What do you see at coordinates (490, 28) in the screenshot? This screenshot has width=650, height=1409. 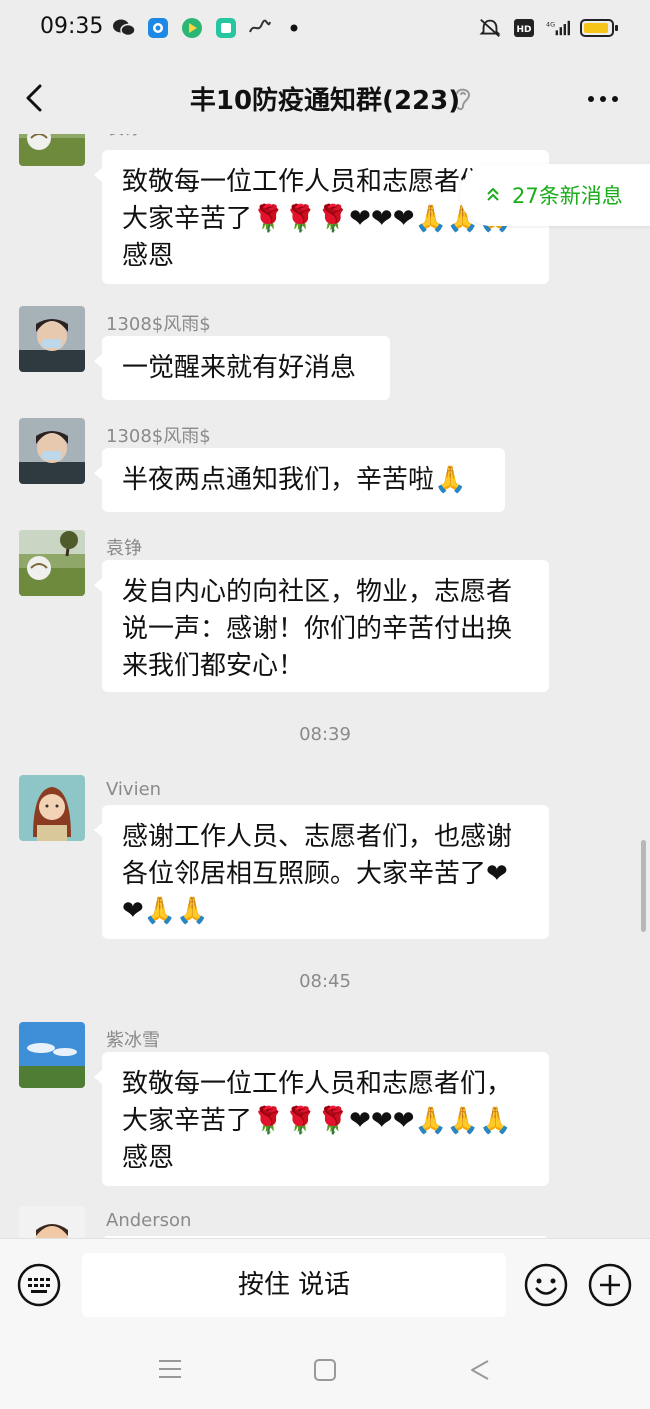 I see `mute-icon` at bounding box center [490, 28].